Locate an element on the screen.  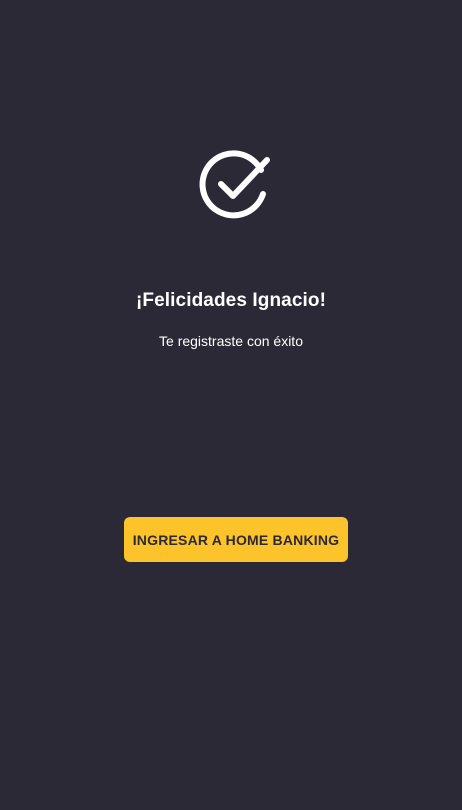
login-home-banking-button: INGRESAR A HOME BANKING is located at coordinates (236, 539).